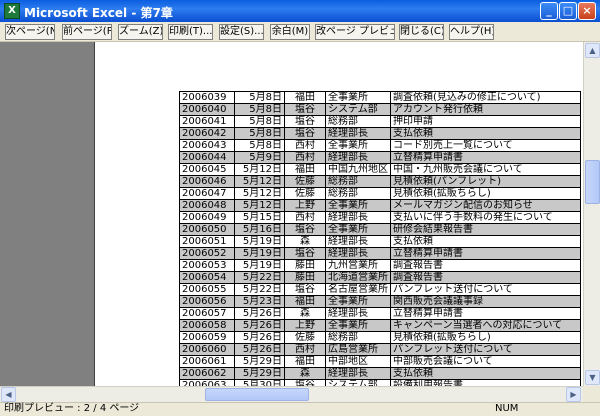 Image resolution: width=600 pixels, height=416 pixels. What do you see at coordinates (207, 145) in the screenshot?
I see `cell-id: 2006043` at bounding box center [207, 145].